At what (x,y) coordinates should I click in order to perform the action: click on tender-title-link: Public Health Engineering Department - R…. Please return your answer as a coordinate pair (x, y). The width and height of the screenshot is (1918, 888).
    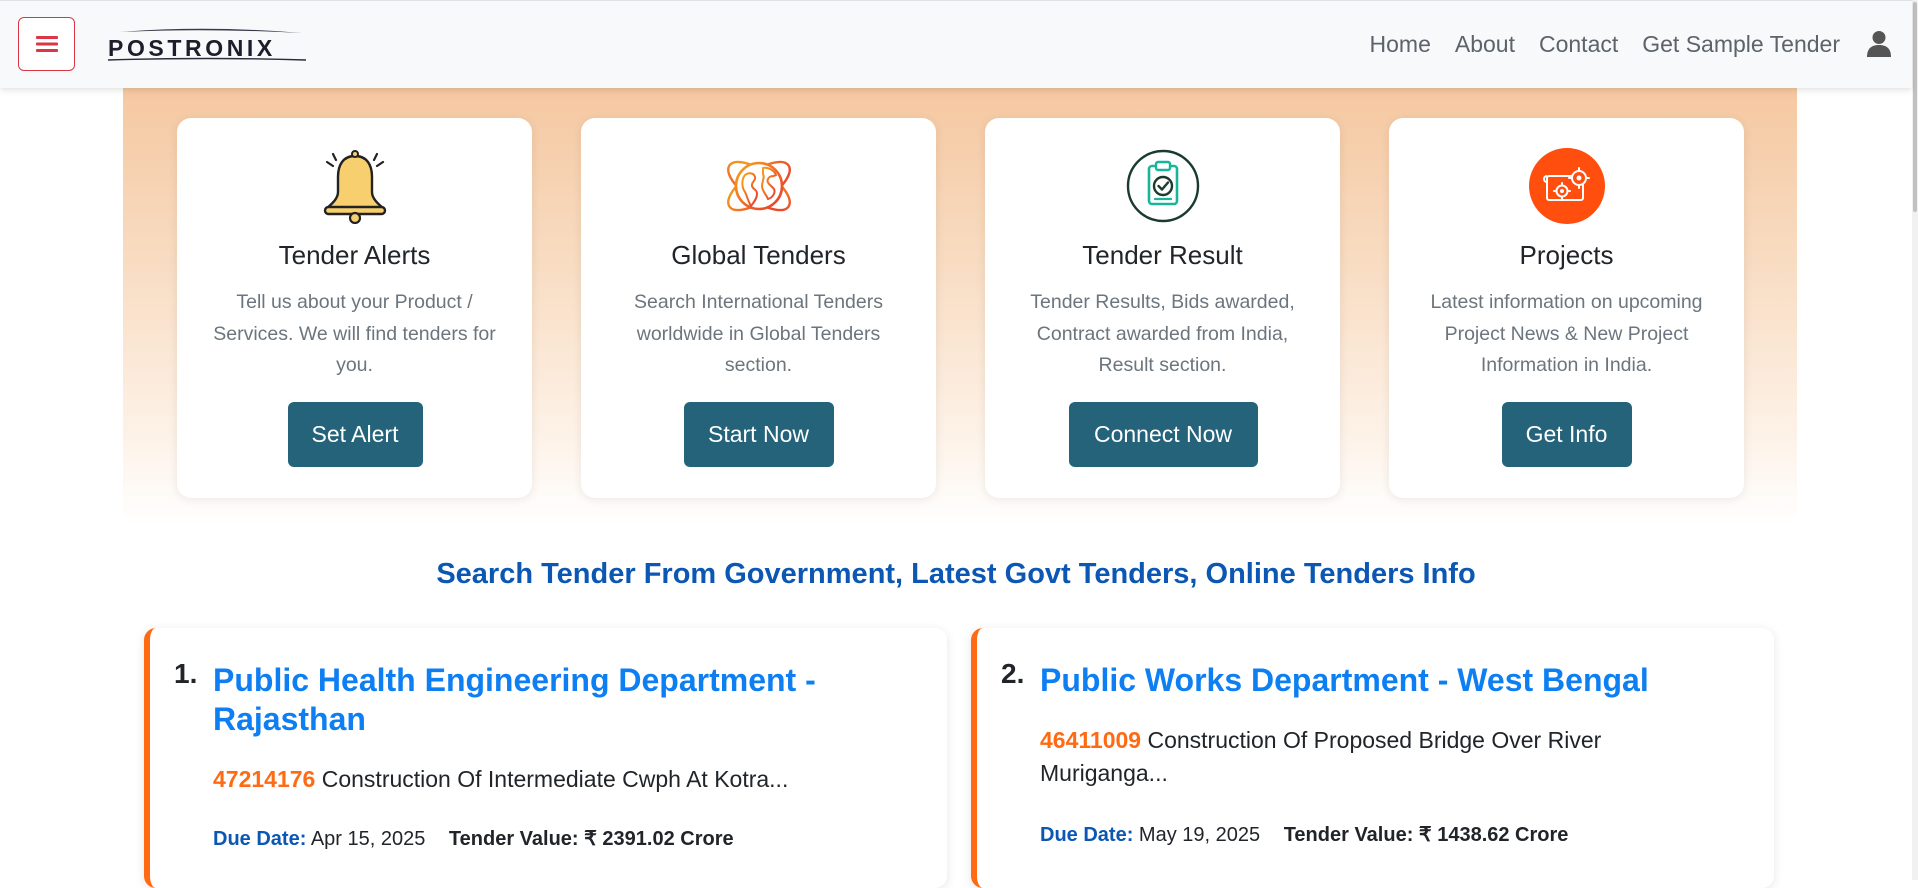
    Looking at the image, I should click on (553, 700).